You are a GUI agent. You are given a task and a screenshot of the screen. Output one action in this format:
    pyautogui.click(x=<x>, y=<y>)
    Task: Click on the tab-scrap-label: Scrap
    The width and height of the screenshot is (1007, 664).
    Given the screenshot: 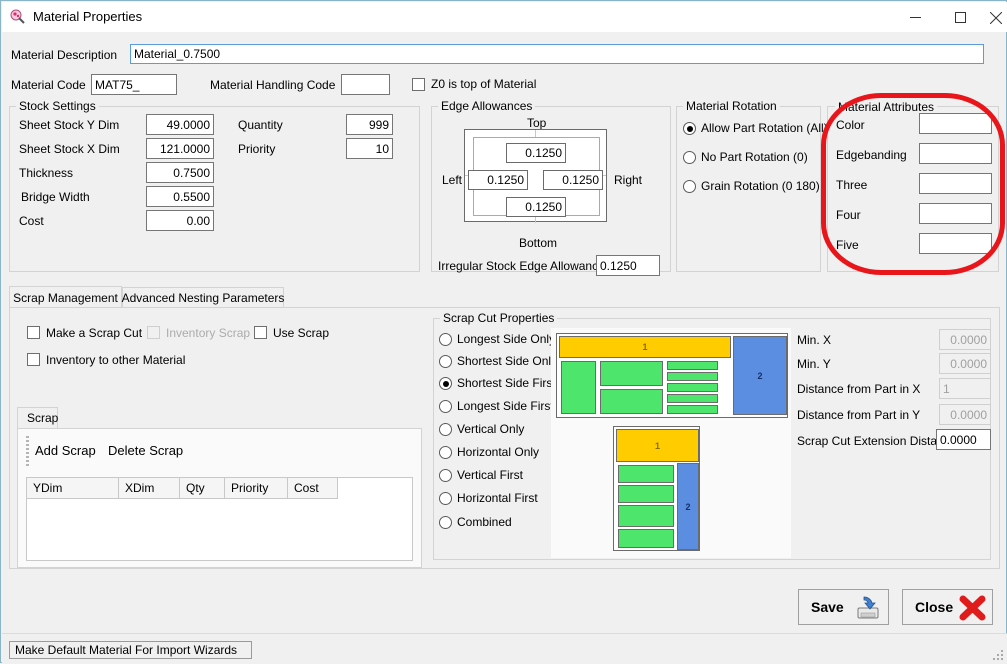 What is the action you would take?
    pyautogui.click(x=43, y=418)
    